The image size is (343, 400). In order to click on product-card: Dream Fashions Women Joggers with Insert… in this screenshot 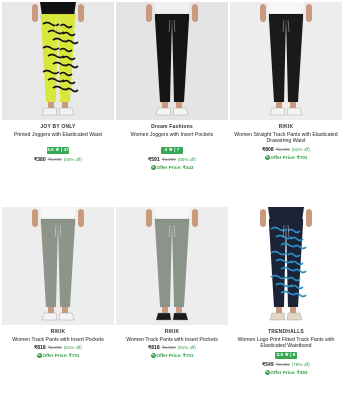, I will do `click(172, 86)`.